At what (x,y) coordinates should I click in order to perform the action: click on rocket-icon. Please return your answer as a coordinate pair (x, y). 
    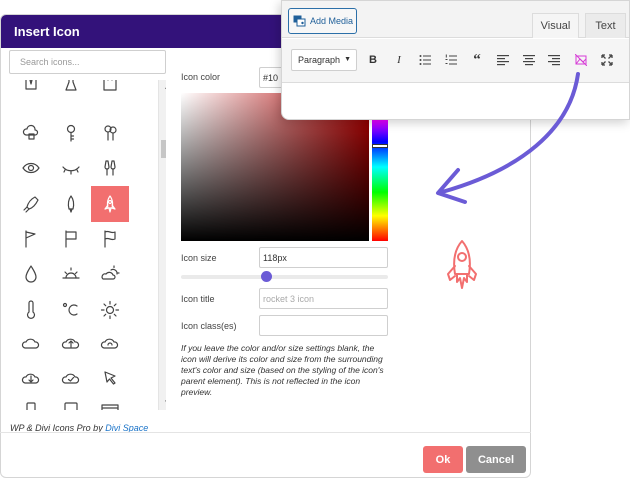
    Looking at the image, I should click on (31, 204).